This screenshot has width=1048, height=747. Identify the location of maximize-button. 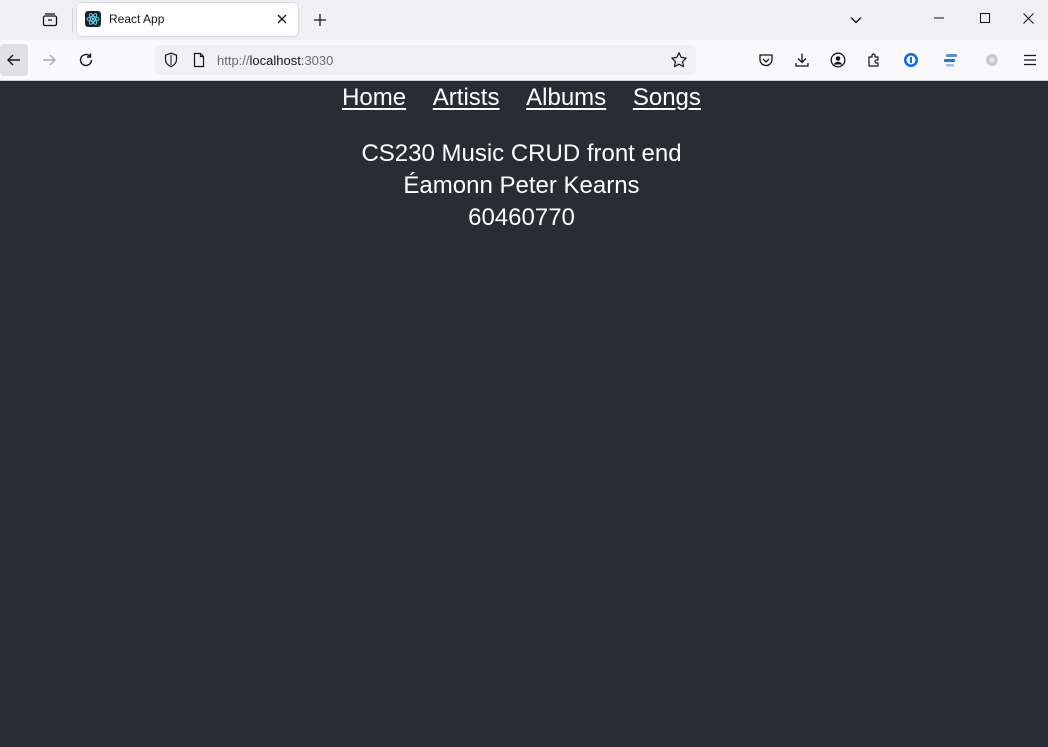
(985, 18).